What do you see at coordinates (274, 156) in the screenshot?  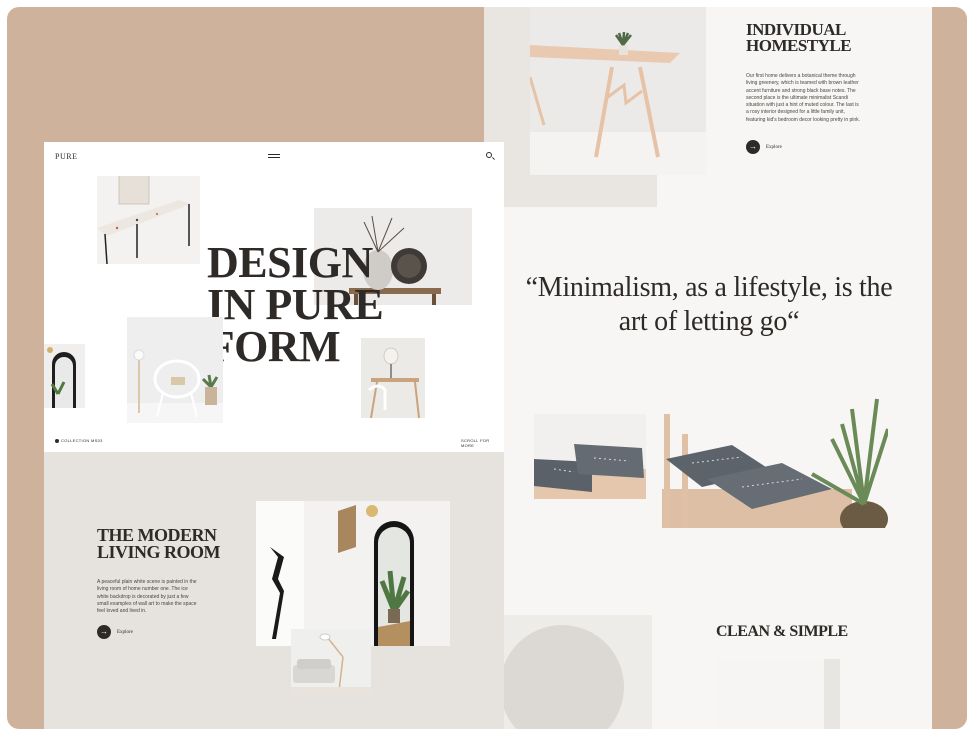 I see `hamburger-icon` at bounding box center [274, 156].